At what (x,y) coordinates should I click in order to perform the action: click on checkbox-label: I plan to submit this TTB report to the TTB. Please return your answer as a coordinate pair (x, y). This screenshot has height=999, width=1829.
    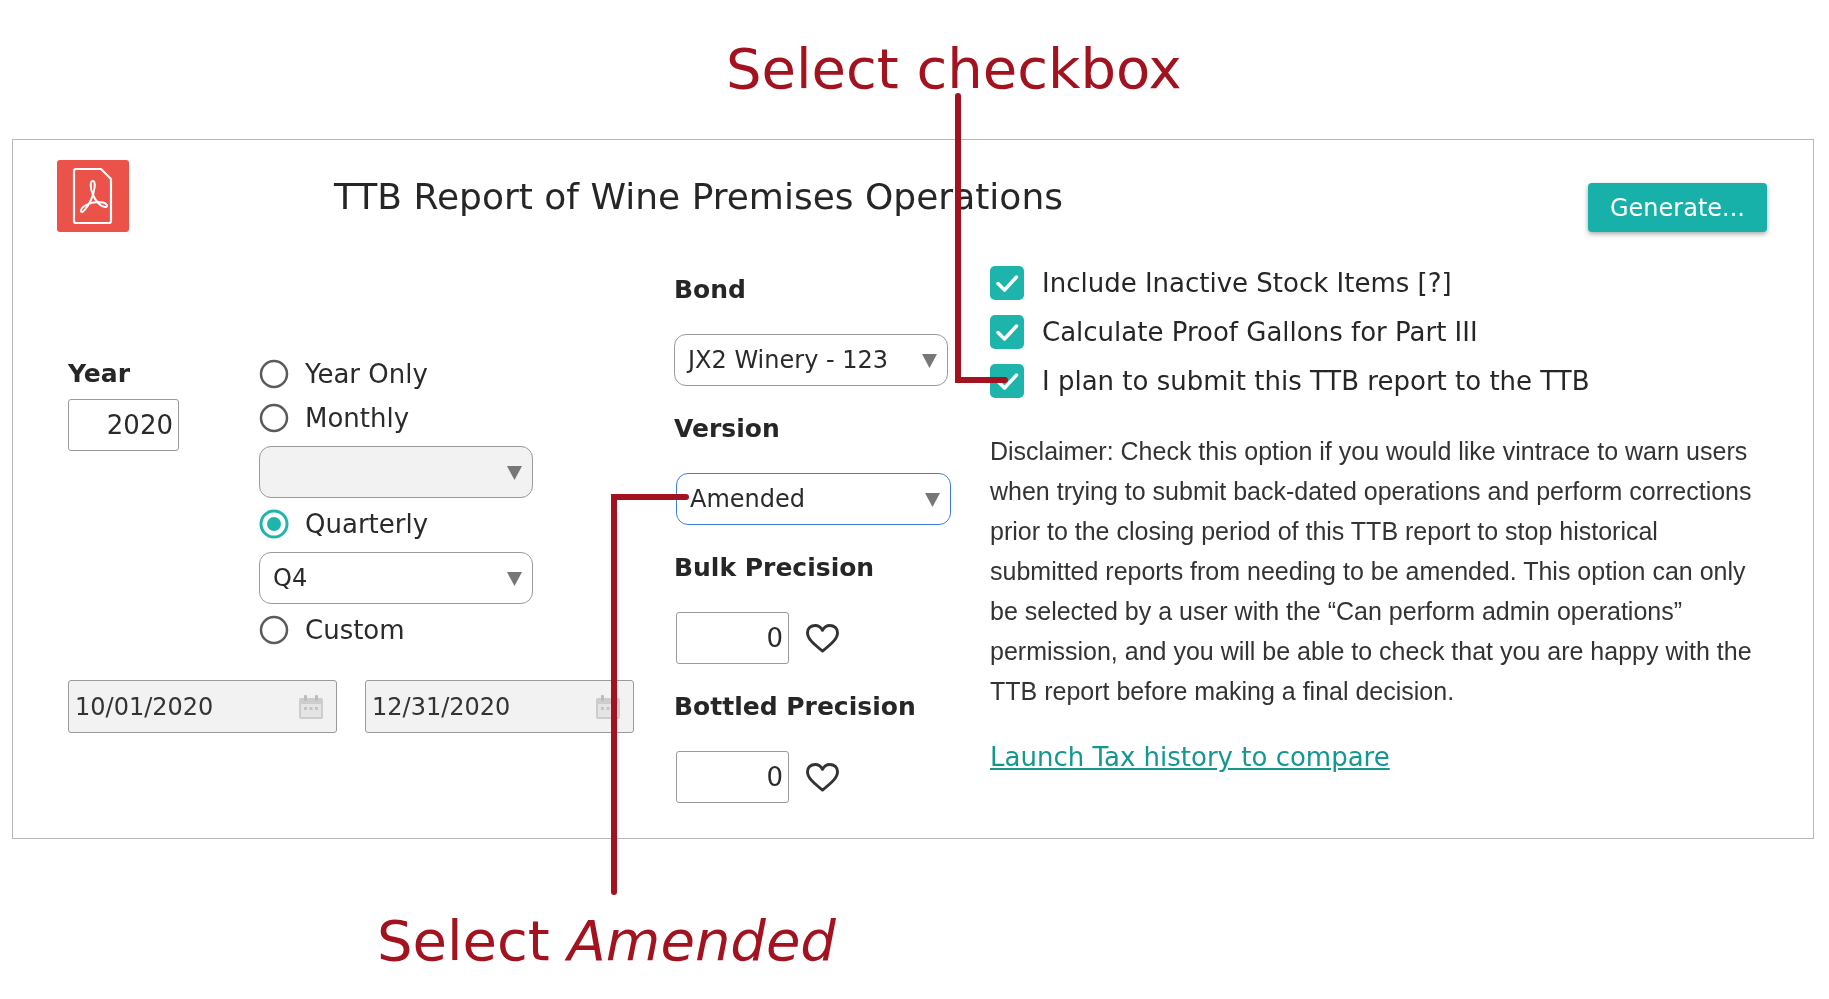
    Looking at the image, I should click on (1316, 381).